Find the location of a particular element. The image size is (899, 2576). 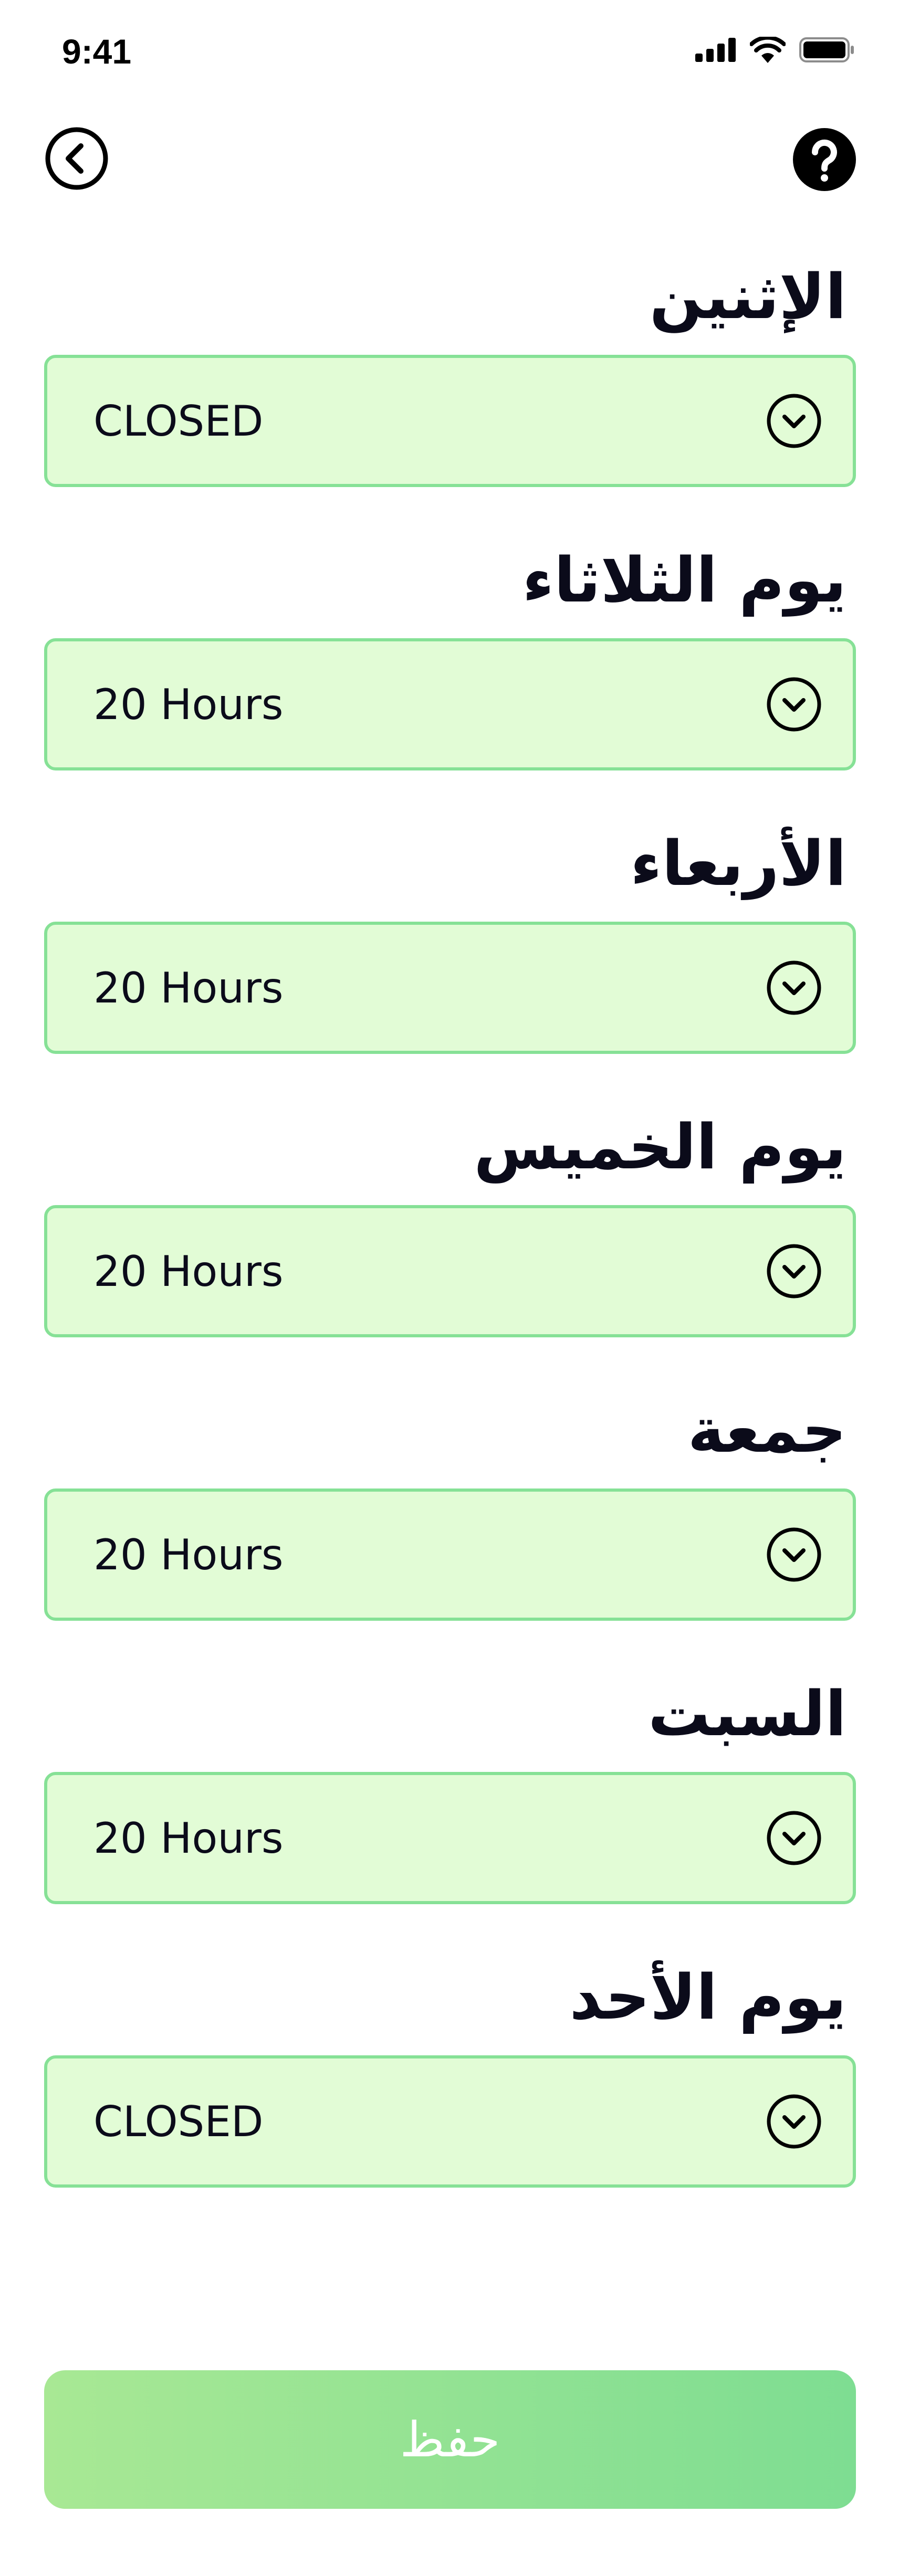

status-bar: 9:41 is located at coordinates (449, 52).